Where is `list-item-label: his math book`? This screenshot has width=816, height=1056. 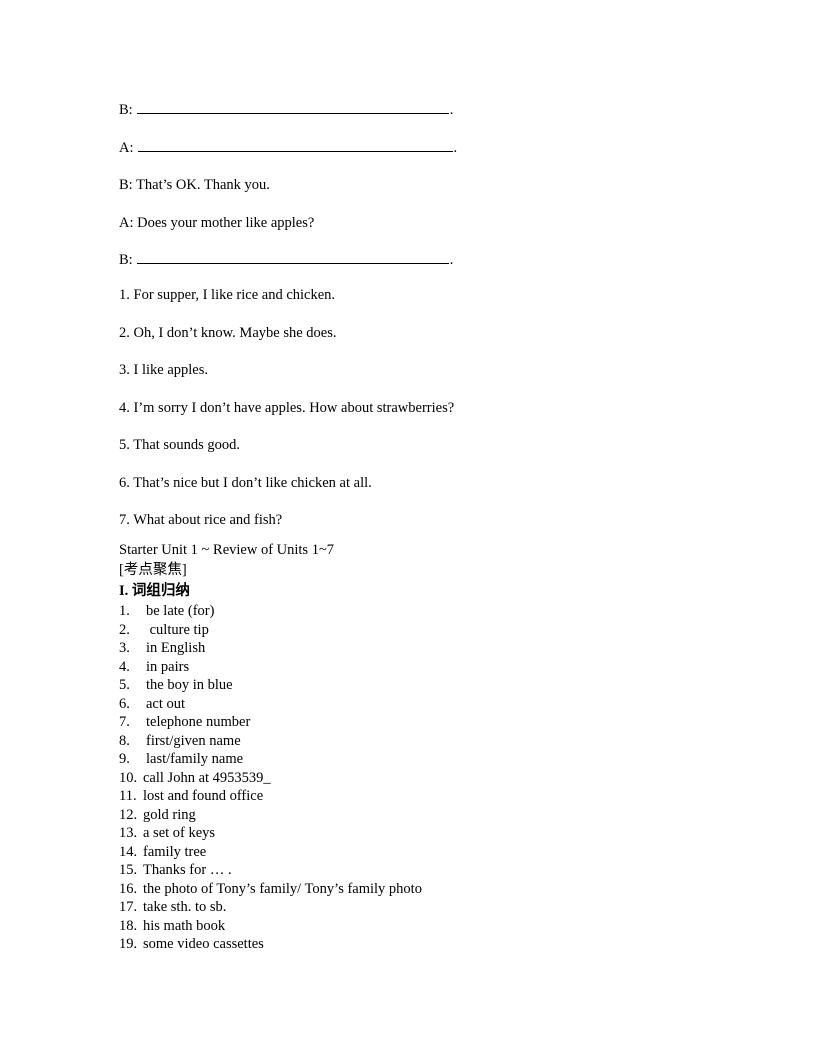
list-item-label: his math book is located at coordinates (184, 925).